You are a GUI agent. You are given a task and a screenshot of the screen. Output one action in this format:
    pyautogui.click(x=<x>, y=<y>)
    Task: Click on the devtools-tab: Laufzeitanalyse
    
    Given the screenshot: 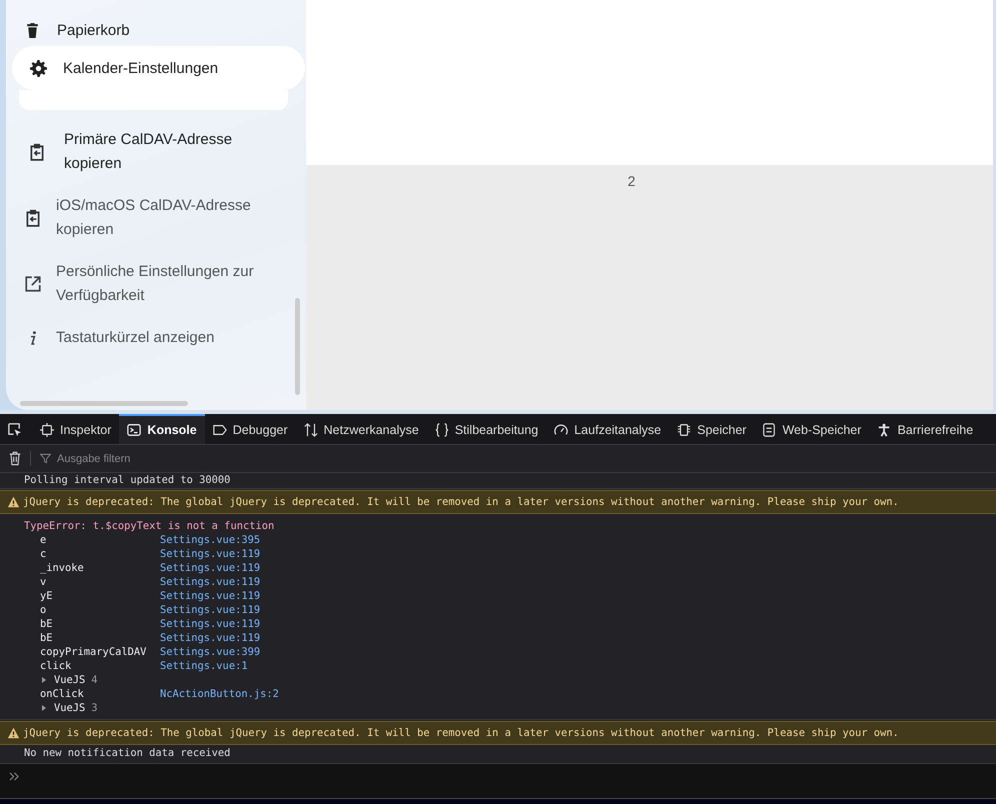 What is the action you would take?
    pyautogui.click(x=608, y=429)
    